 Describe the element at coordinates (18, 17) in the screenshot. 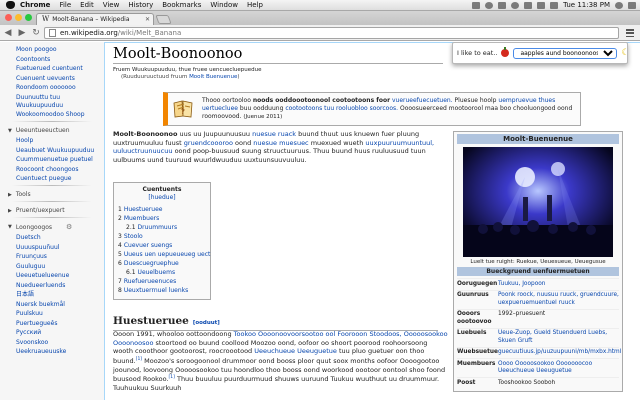

I see `minimize-window-icon` at that location.